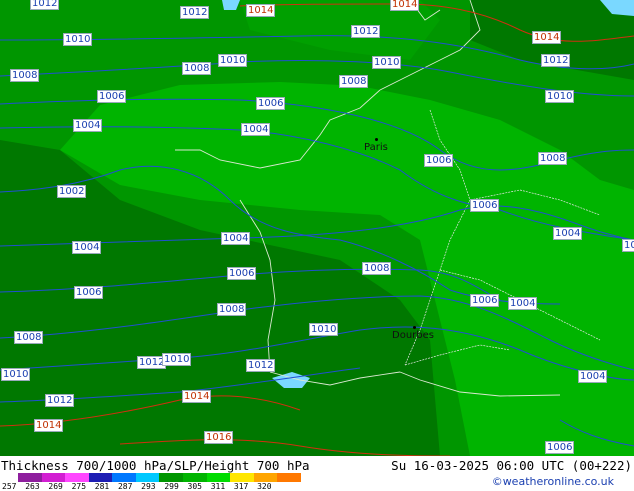 The image size is (634, 491). I want to click on isobar-label: 1002, so click(72, 191).